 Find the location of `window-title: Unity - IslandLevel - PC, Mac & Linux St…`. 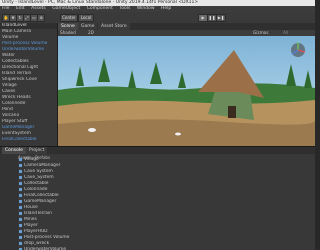

window-title: Unity - IslandLevel - PC, Mac & Linux St… is located at coordinates (100, 2).